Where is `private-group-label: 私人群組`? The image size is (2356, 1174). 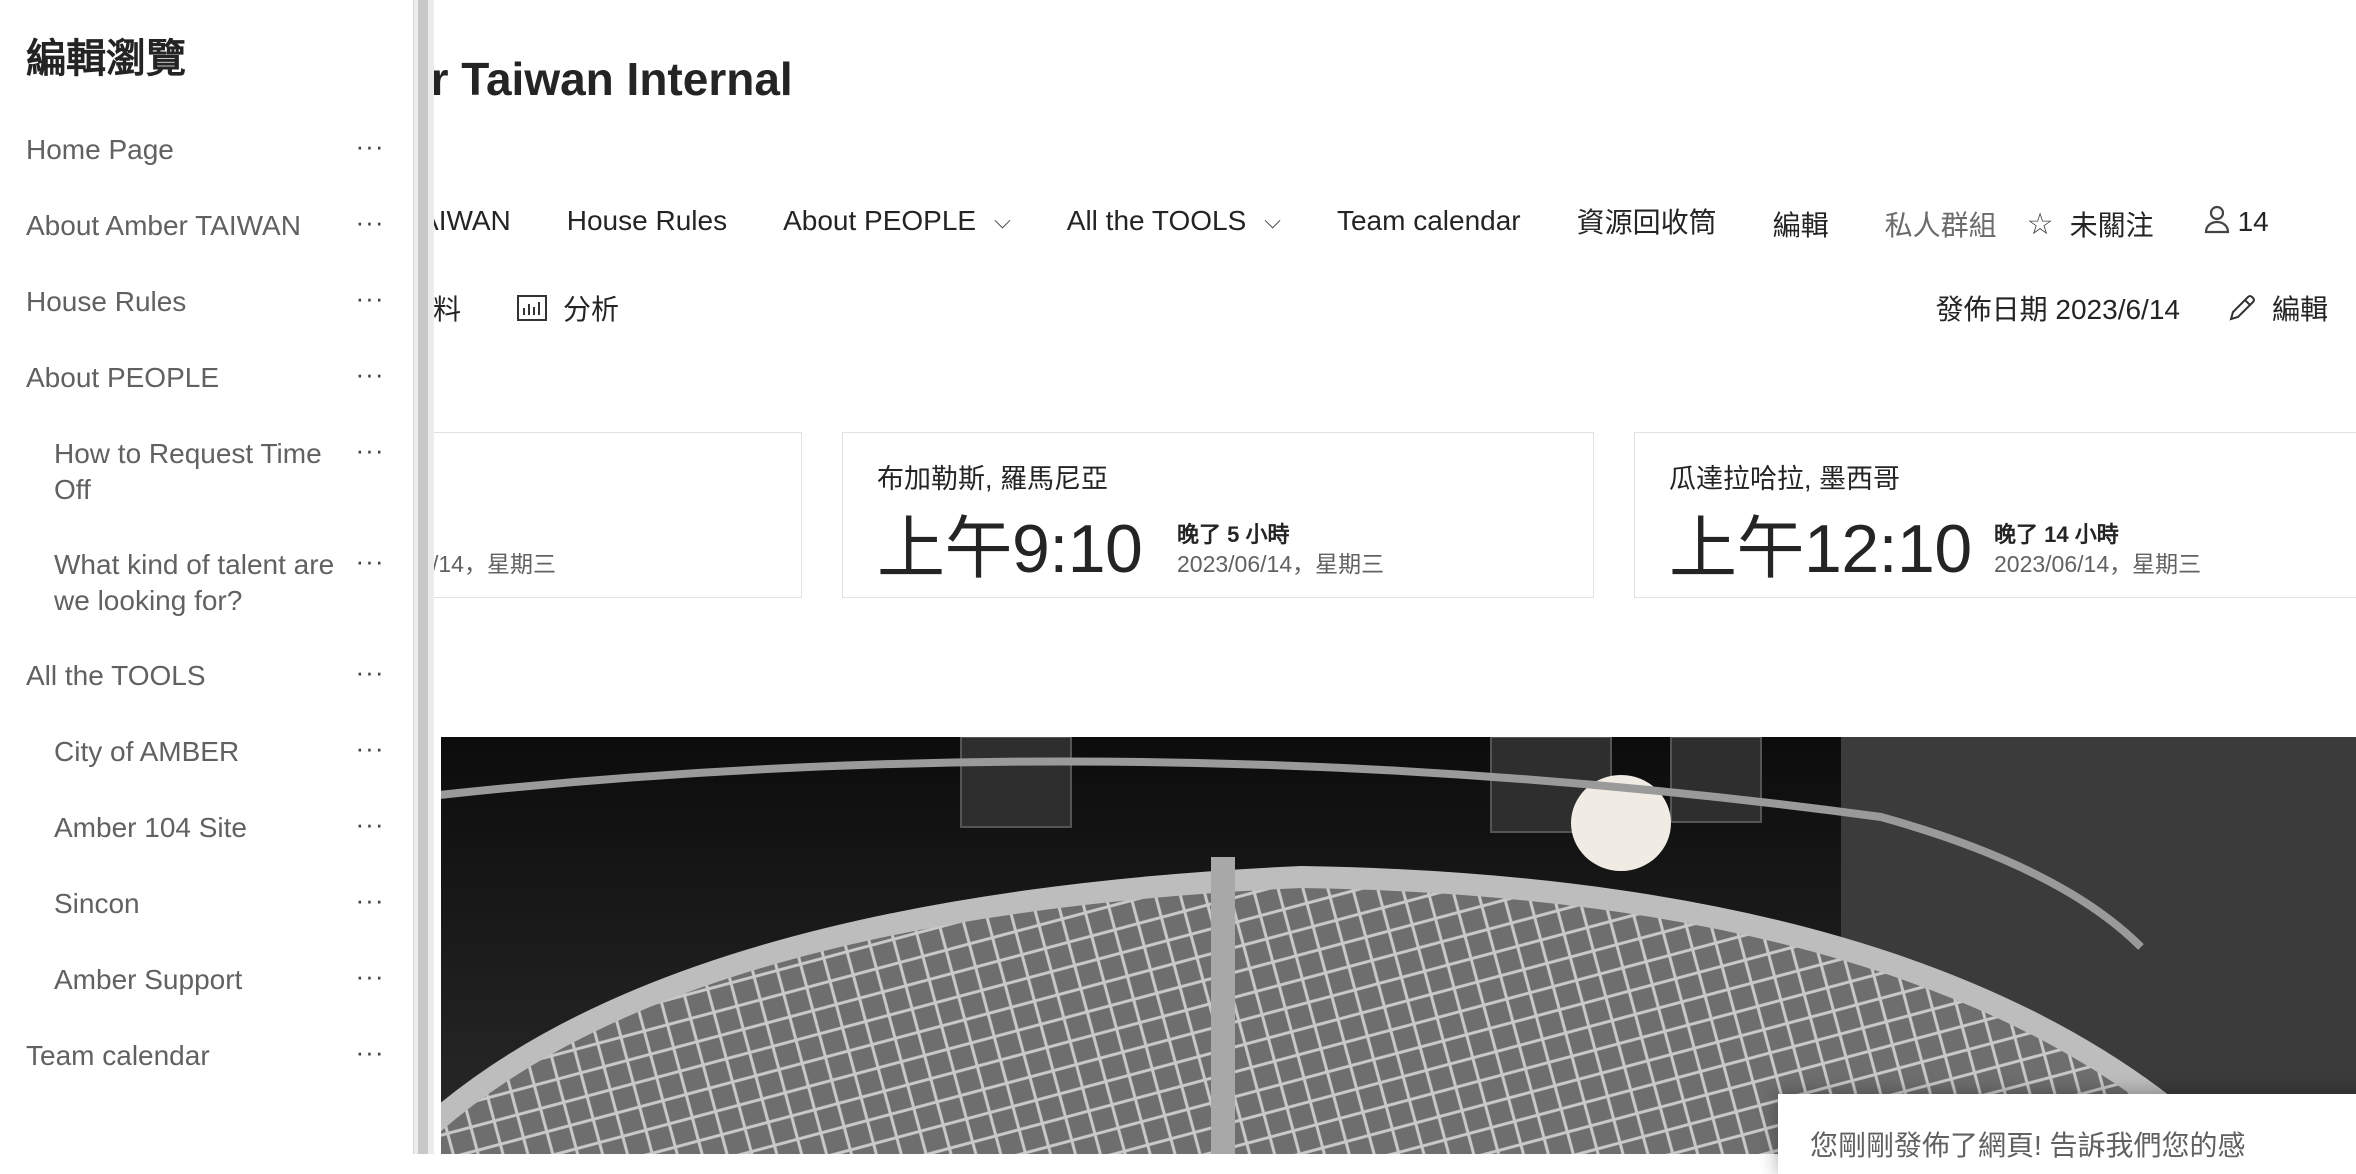
private-group-label: 私人群組 is located at coordinates (1941, 224).